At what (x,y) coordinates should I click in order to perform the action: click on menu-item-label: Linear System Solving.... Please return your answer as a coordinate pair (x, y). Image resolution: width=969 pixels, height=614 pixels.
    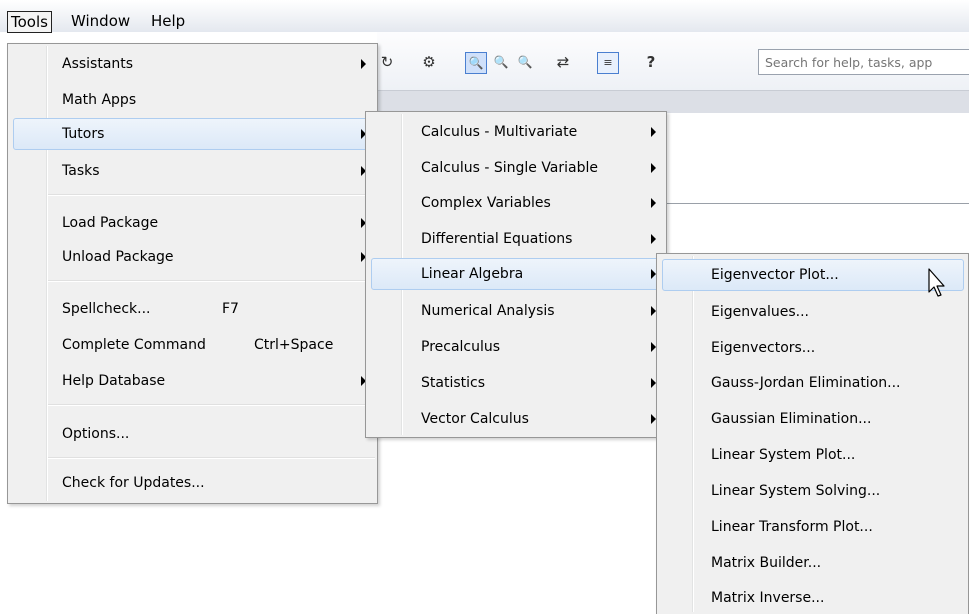
    Looking at the image, I should click on (796, 491).